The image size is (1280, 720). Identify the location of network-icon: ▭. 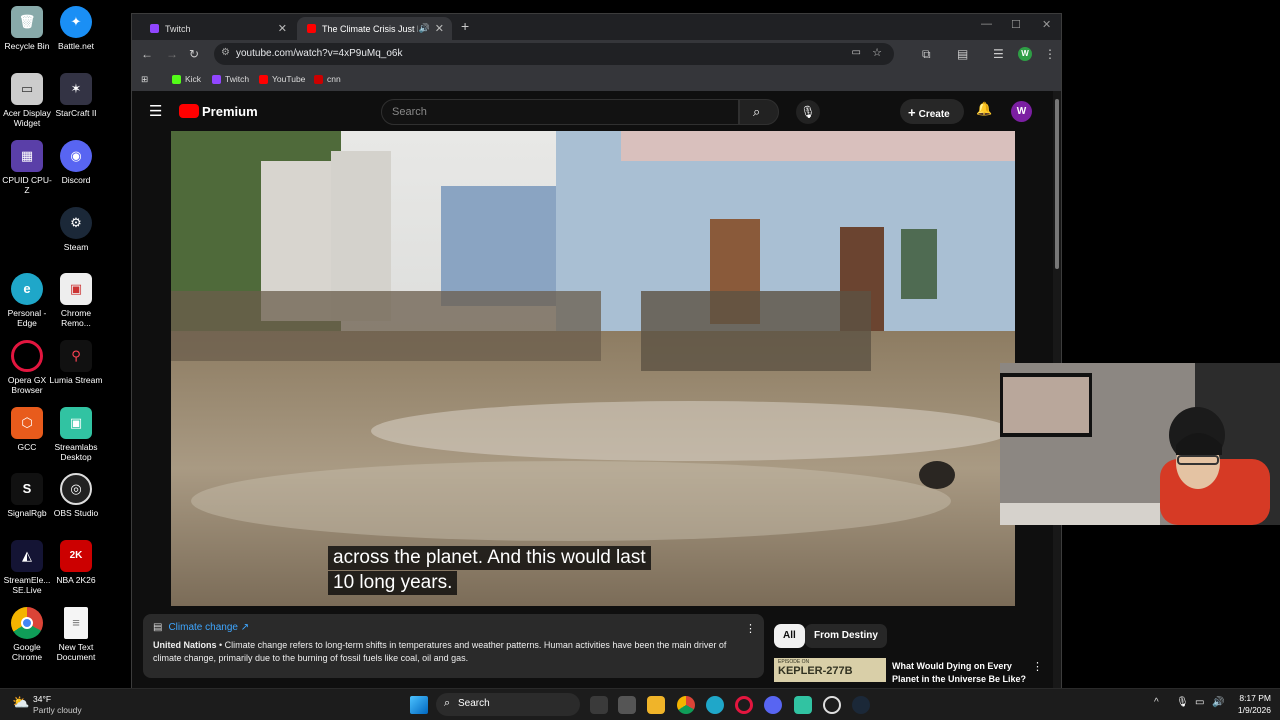
(1199, 702).